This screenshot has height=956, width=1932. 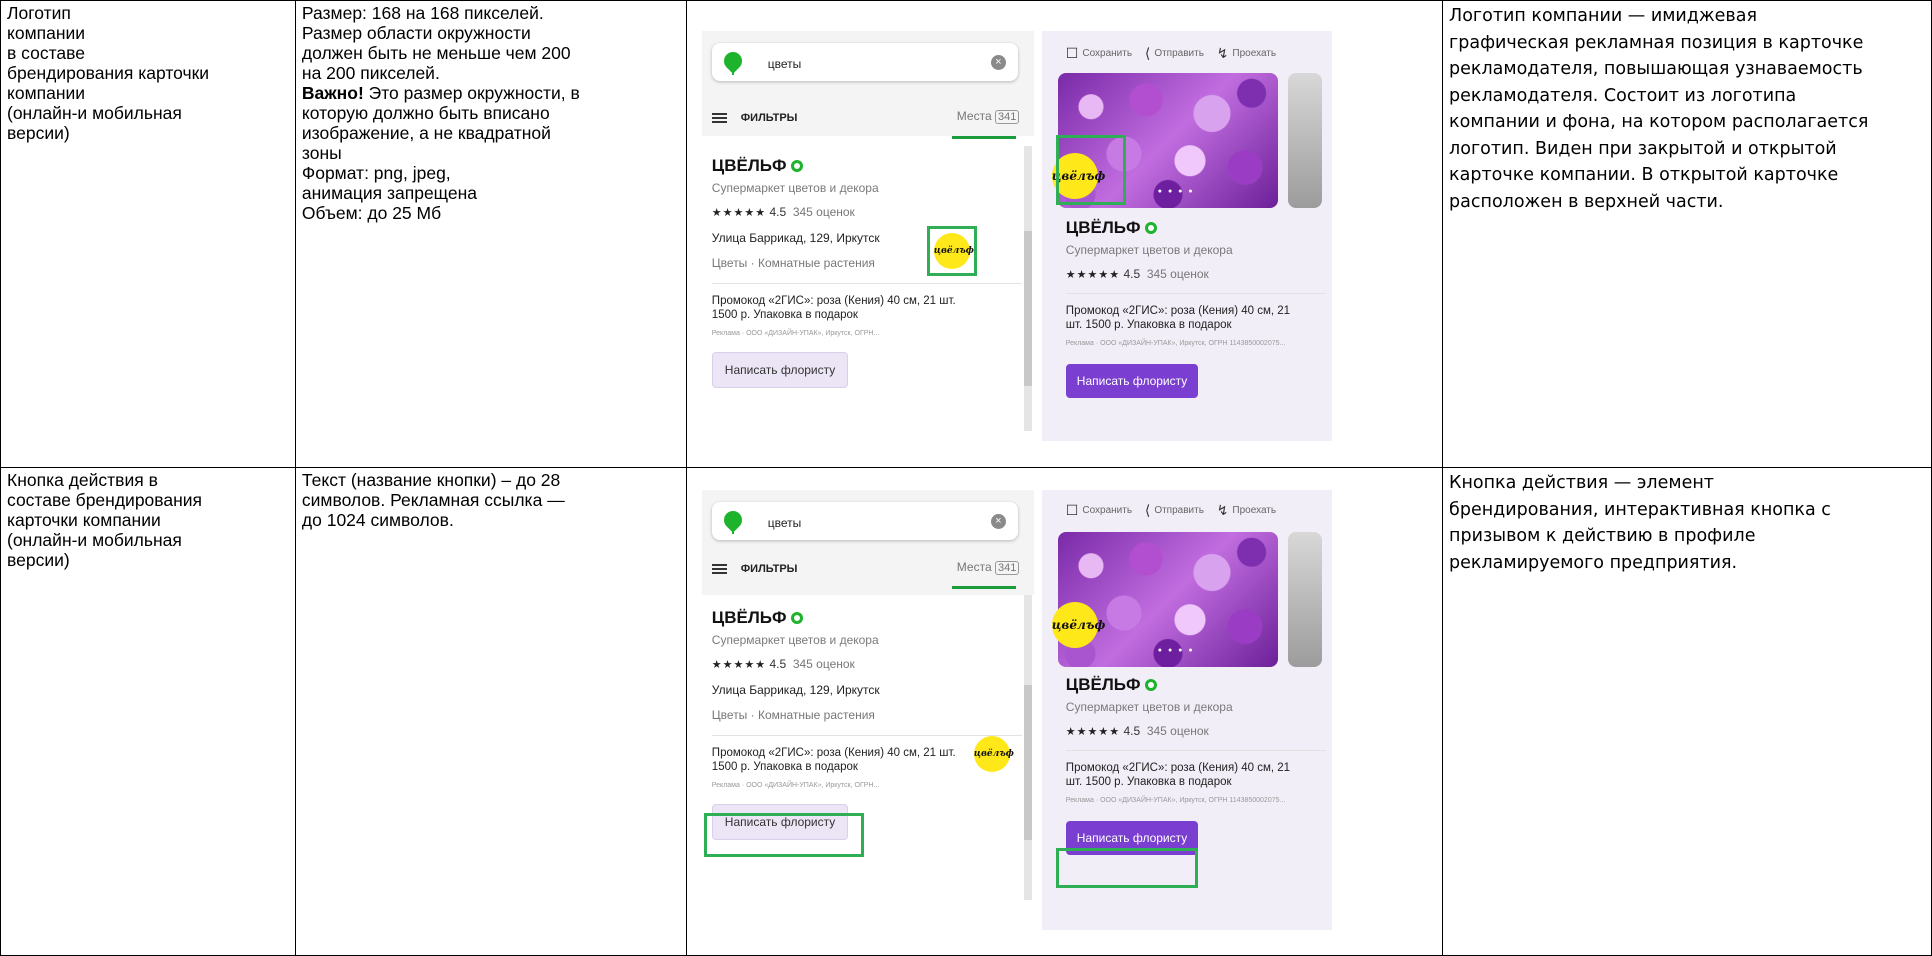 What do you see at coordinates (82, 480) in the screenshot?
I see `element-name-line: Кнопка действия в` at bounding box center [82, 480].